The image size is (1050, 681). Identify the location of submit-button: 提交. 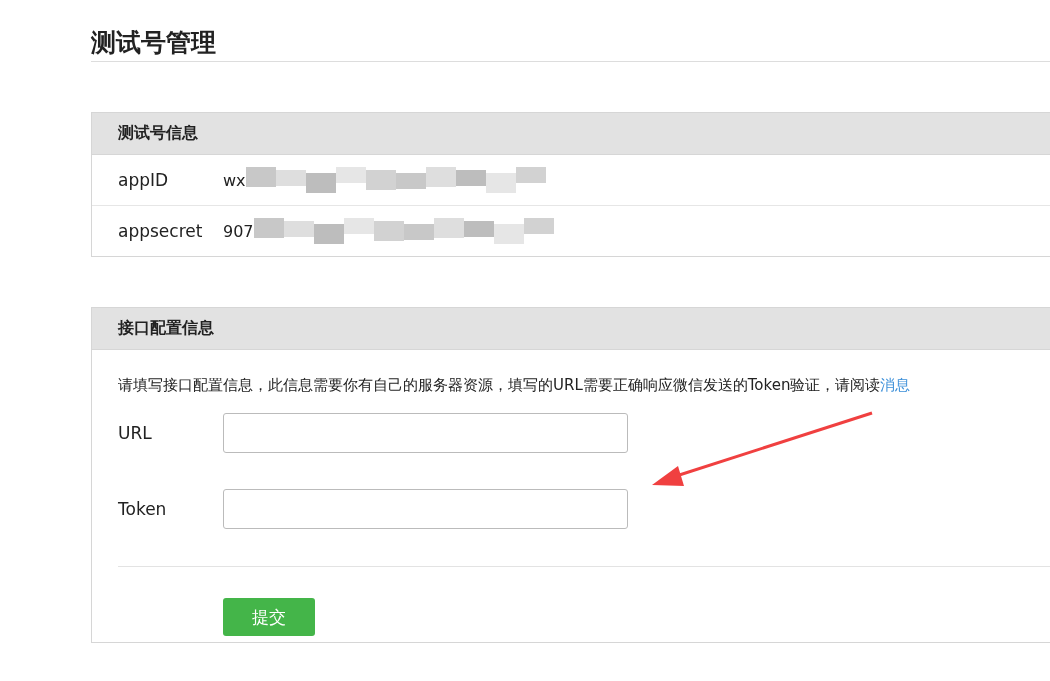
(269, 617).